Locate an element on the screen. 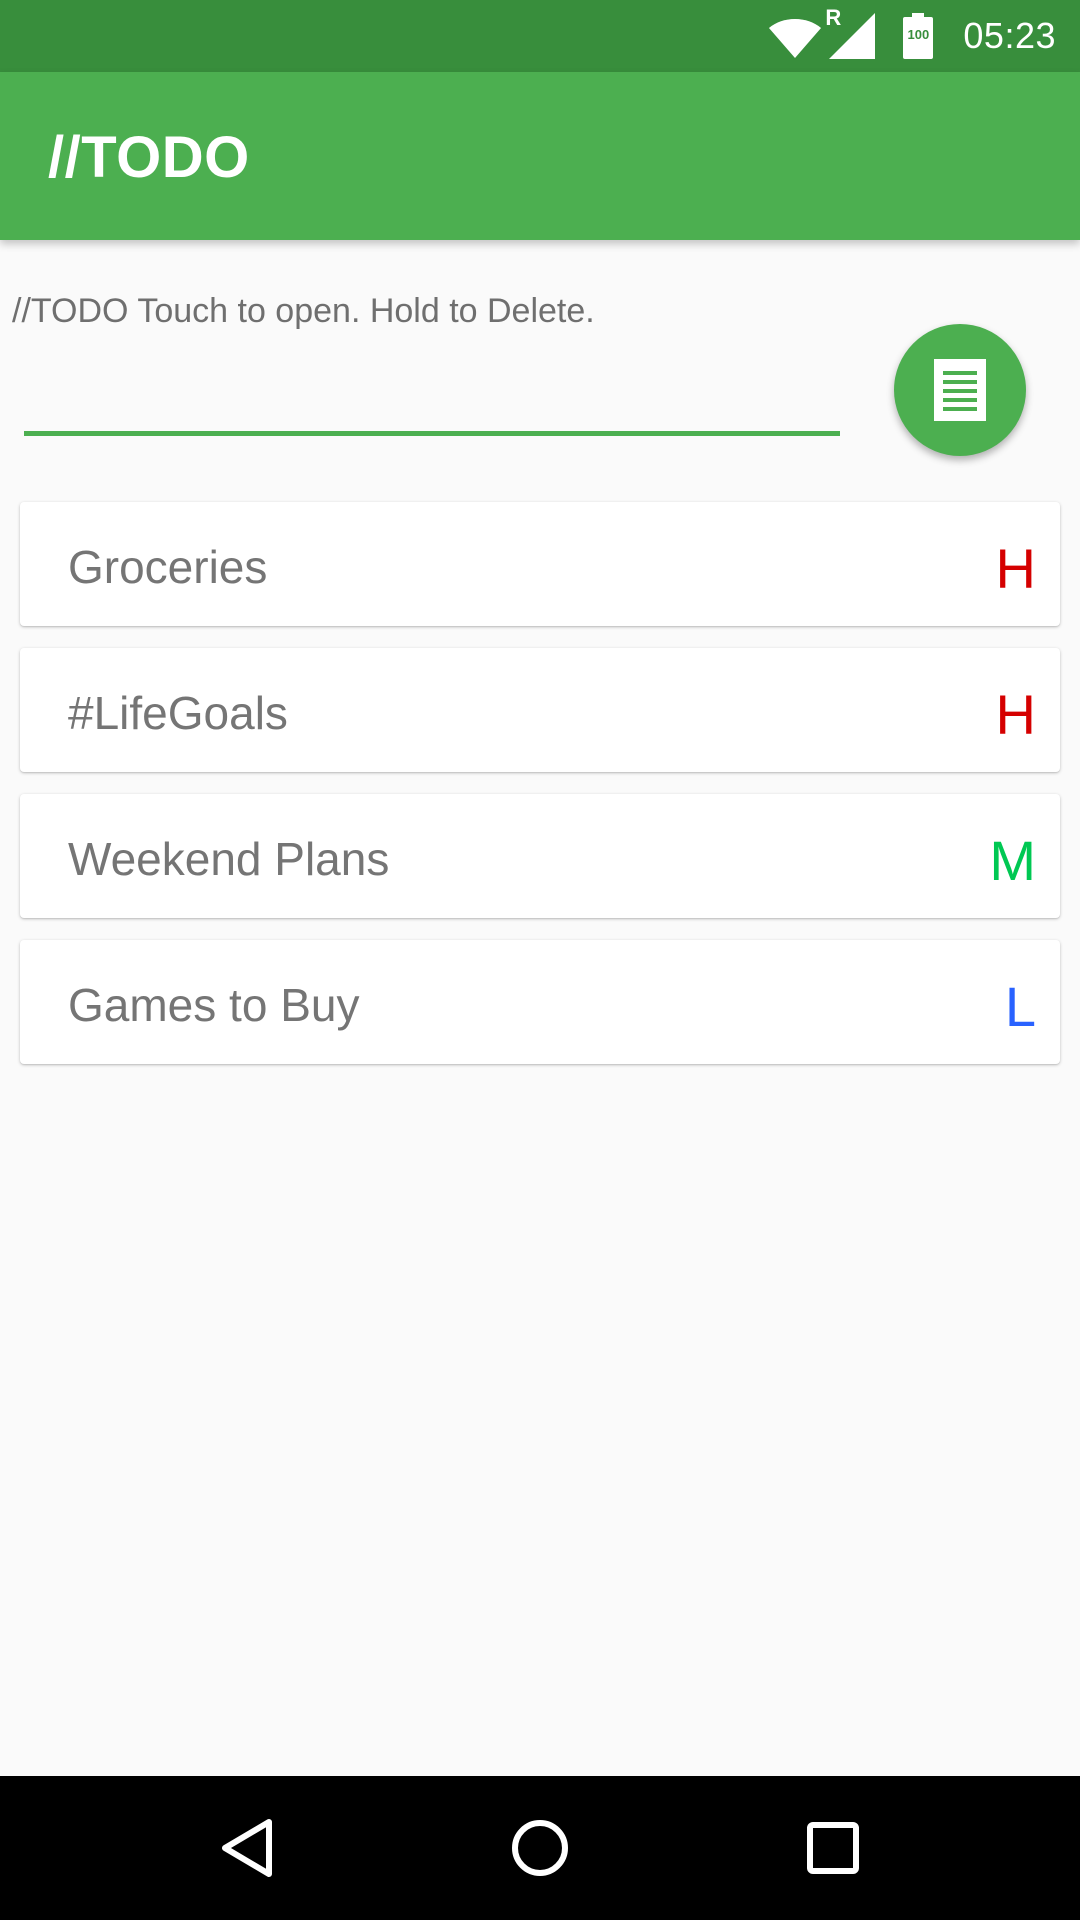 This screenshot has width=1080, height=1920. status-bar: R 100 05:23 is located at coordinates (540, 36).